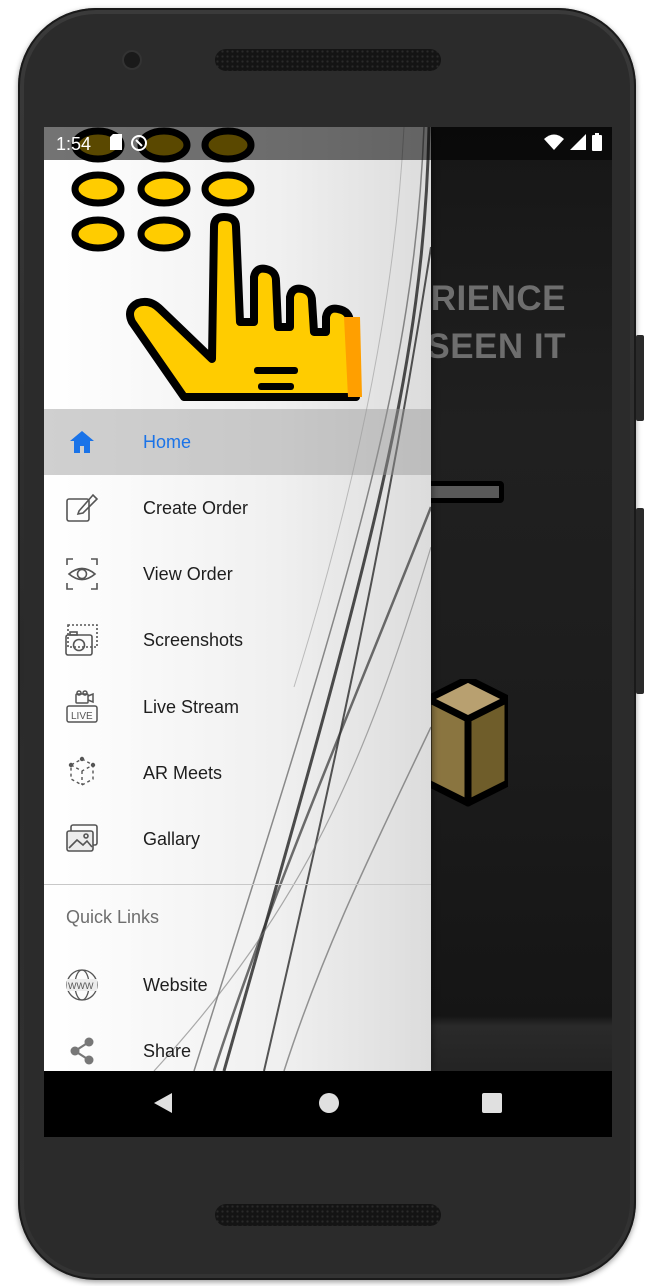 The height and width of the screenshot is (1286, 653). Describe the element at coordinates (237, 442) in the screenshot. I see `nav-item-home: Home` at that location.